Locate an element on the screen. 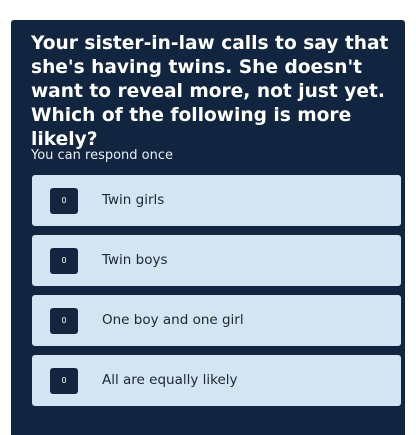 The width and height of the screenshot is (416, 435). option-label: Twin girls is located at coordinates (133, 200).